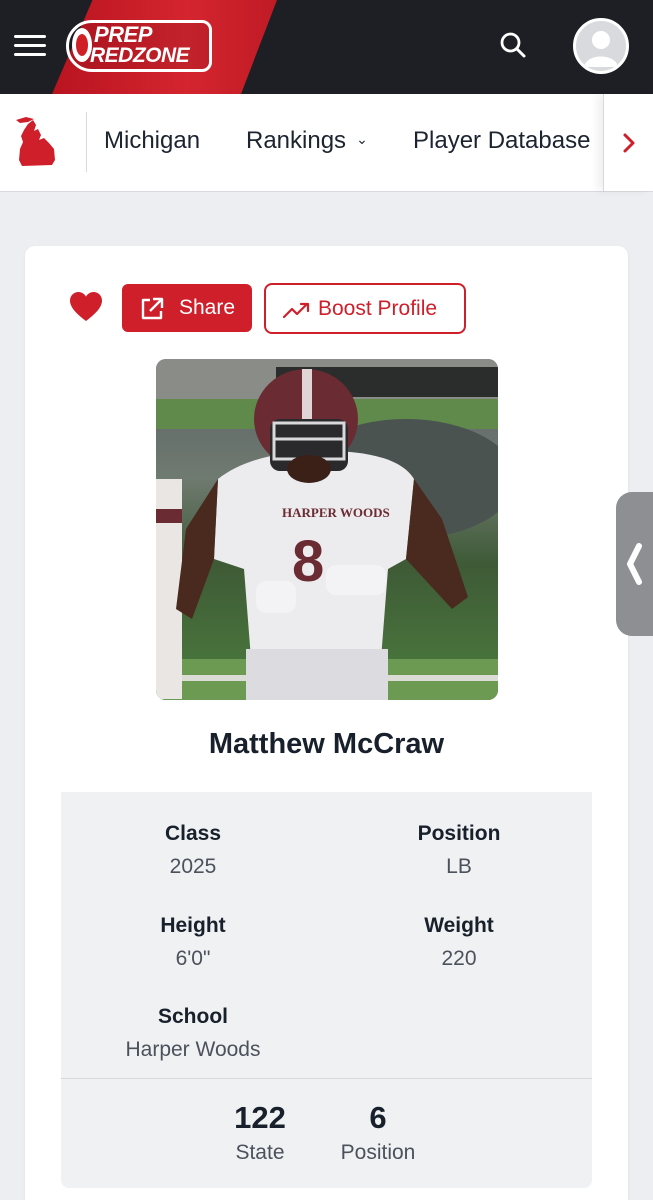 Image resolution: width=653 pixels, height=1200 pixels. I want to click on detail-height: Height 6'0", so click(193, 942).